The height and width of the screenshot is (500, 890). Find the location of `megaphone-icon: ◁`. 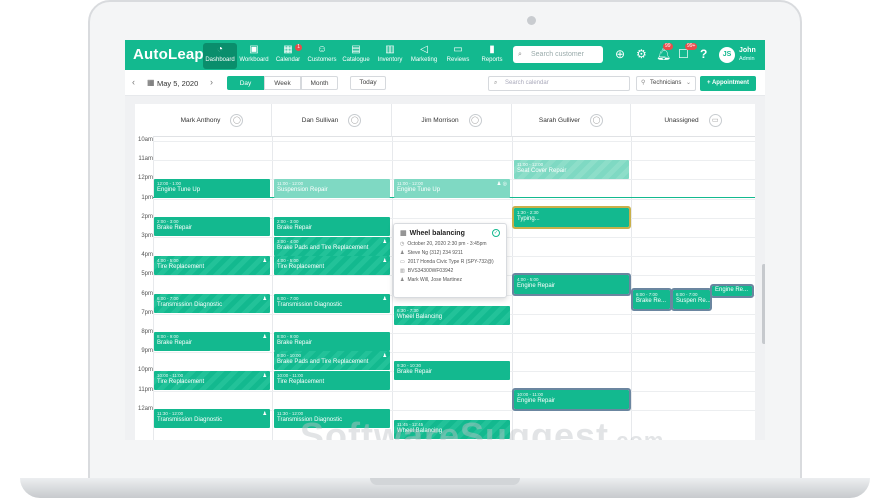

megaphone-icon: ◁ is located at coordinates (424, 49).